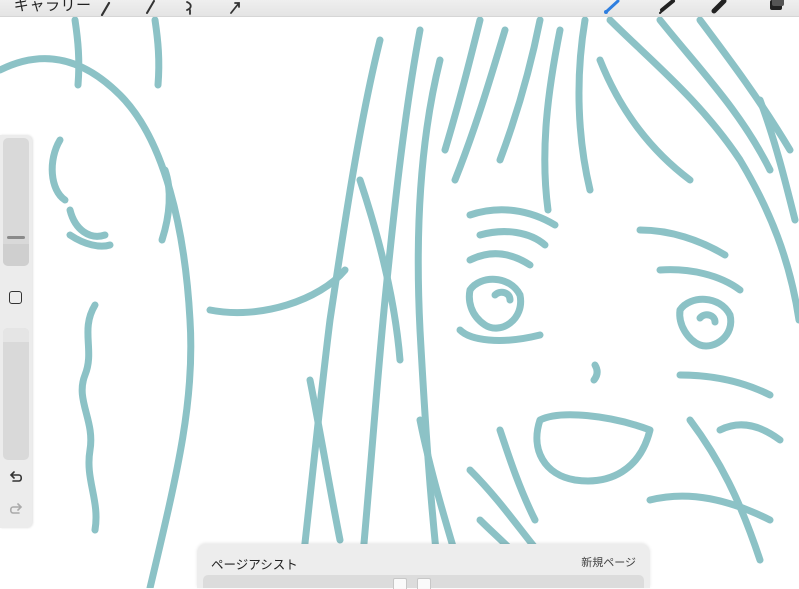 The height and width of the screenshot is (589, 799). I want to click on redo-icon, so click(16, 511).